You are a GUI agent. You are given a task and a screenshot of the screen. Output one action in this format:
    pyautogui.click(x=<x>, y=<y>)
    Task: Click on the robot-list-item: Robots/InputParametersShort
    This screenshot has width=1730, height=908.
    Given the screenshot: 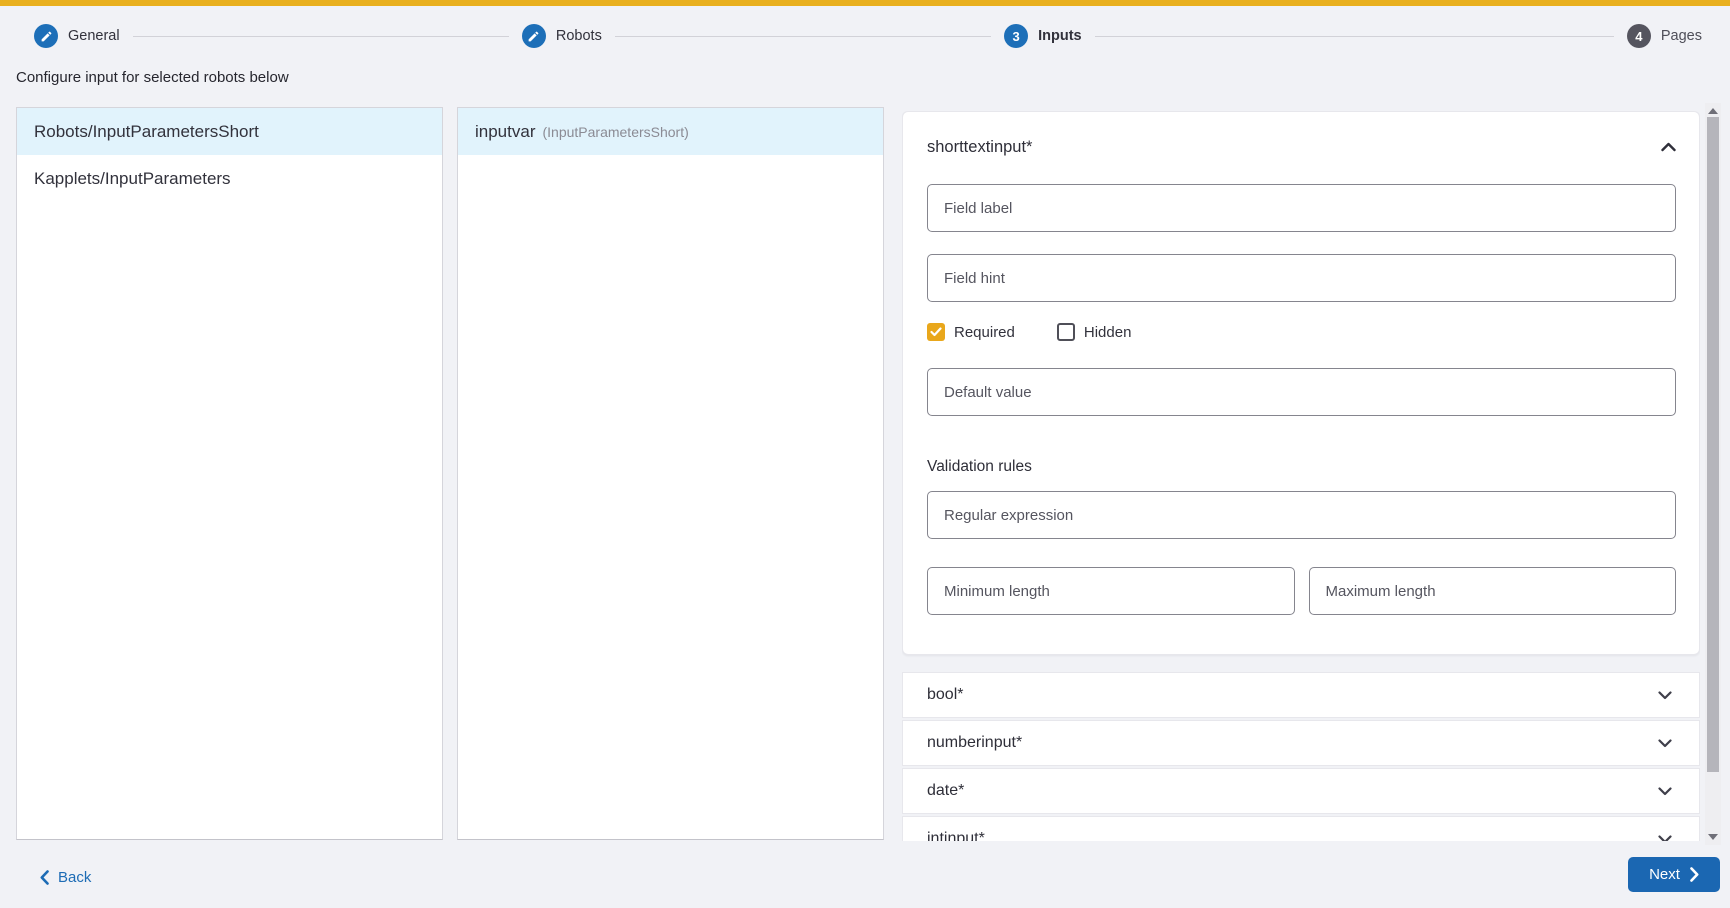 What is the action you would take?
    pyautogui.click(x=229, y=131)
    